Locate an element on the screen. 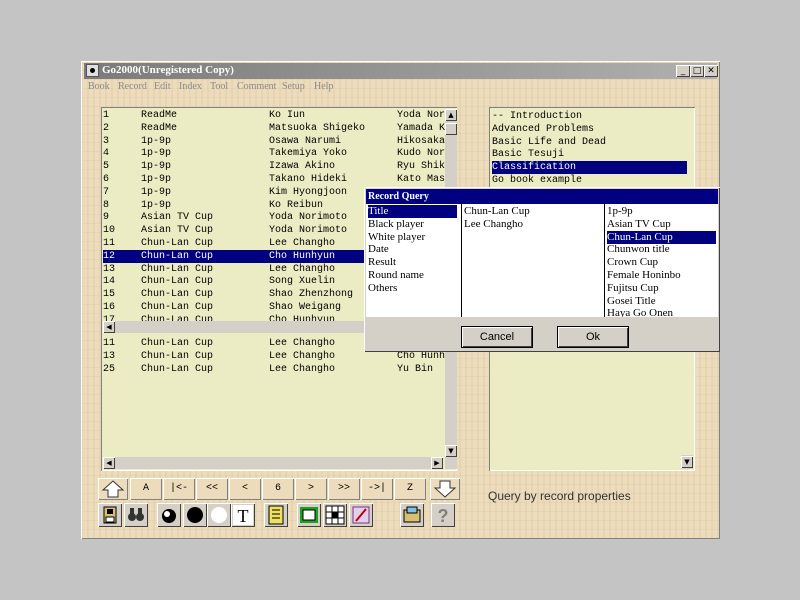 The width and height of the screenshot is (800, 600). scroll-thumb is located at coordinates (451, 129).